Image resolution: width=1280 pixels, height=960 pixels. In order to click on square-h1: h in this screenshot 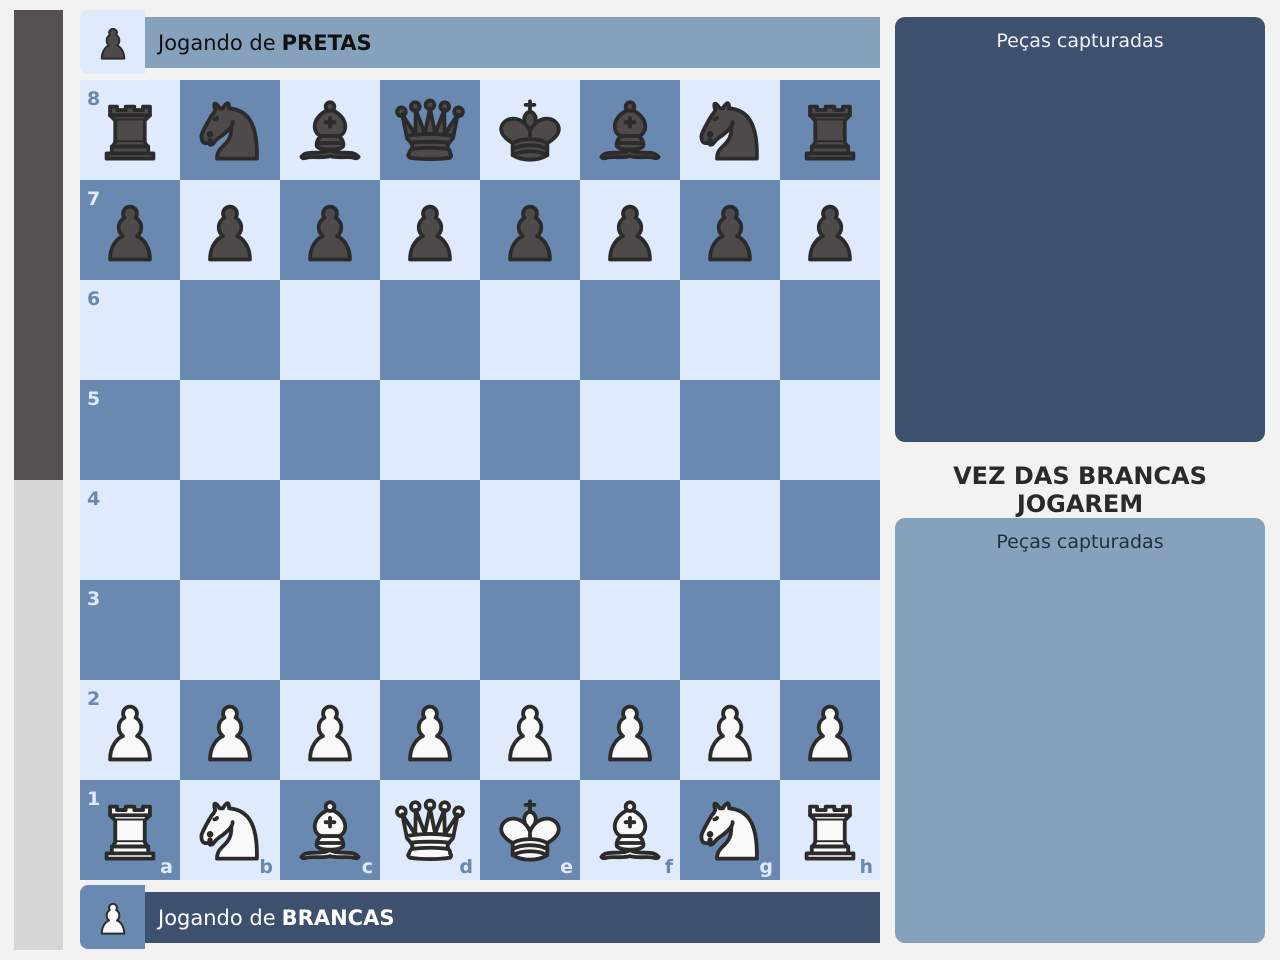, I will do `click(830, 830)`.